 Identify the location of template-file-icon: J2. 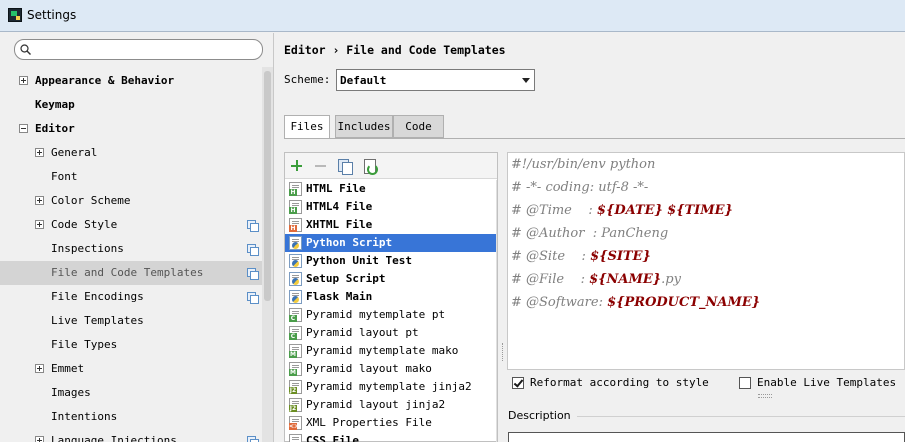
(295, 405).